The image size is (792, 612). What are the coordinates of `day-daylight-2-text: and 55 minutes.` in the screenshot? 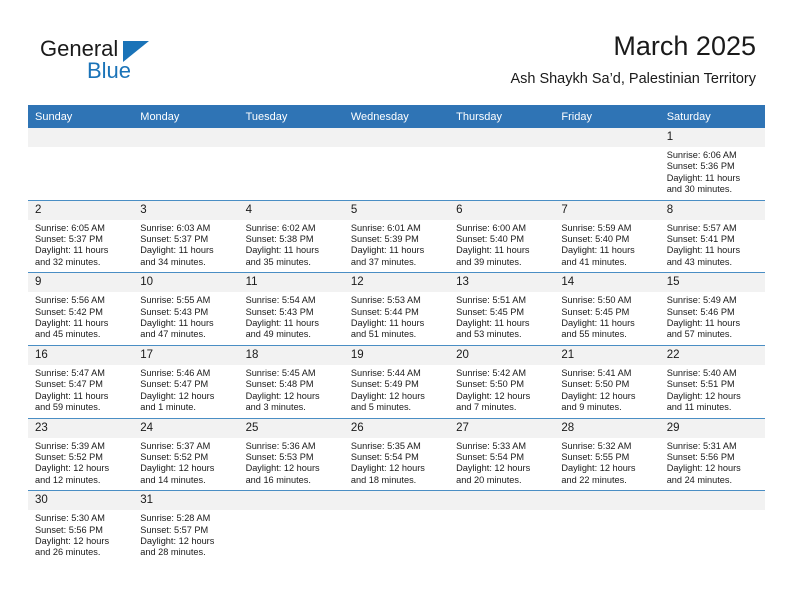 It's located at (594, 334).